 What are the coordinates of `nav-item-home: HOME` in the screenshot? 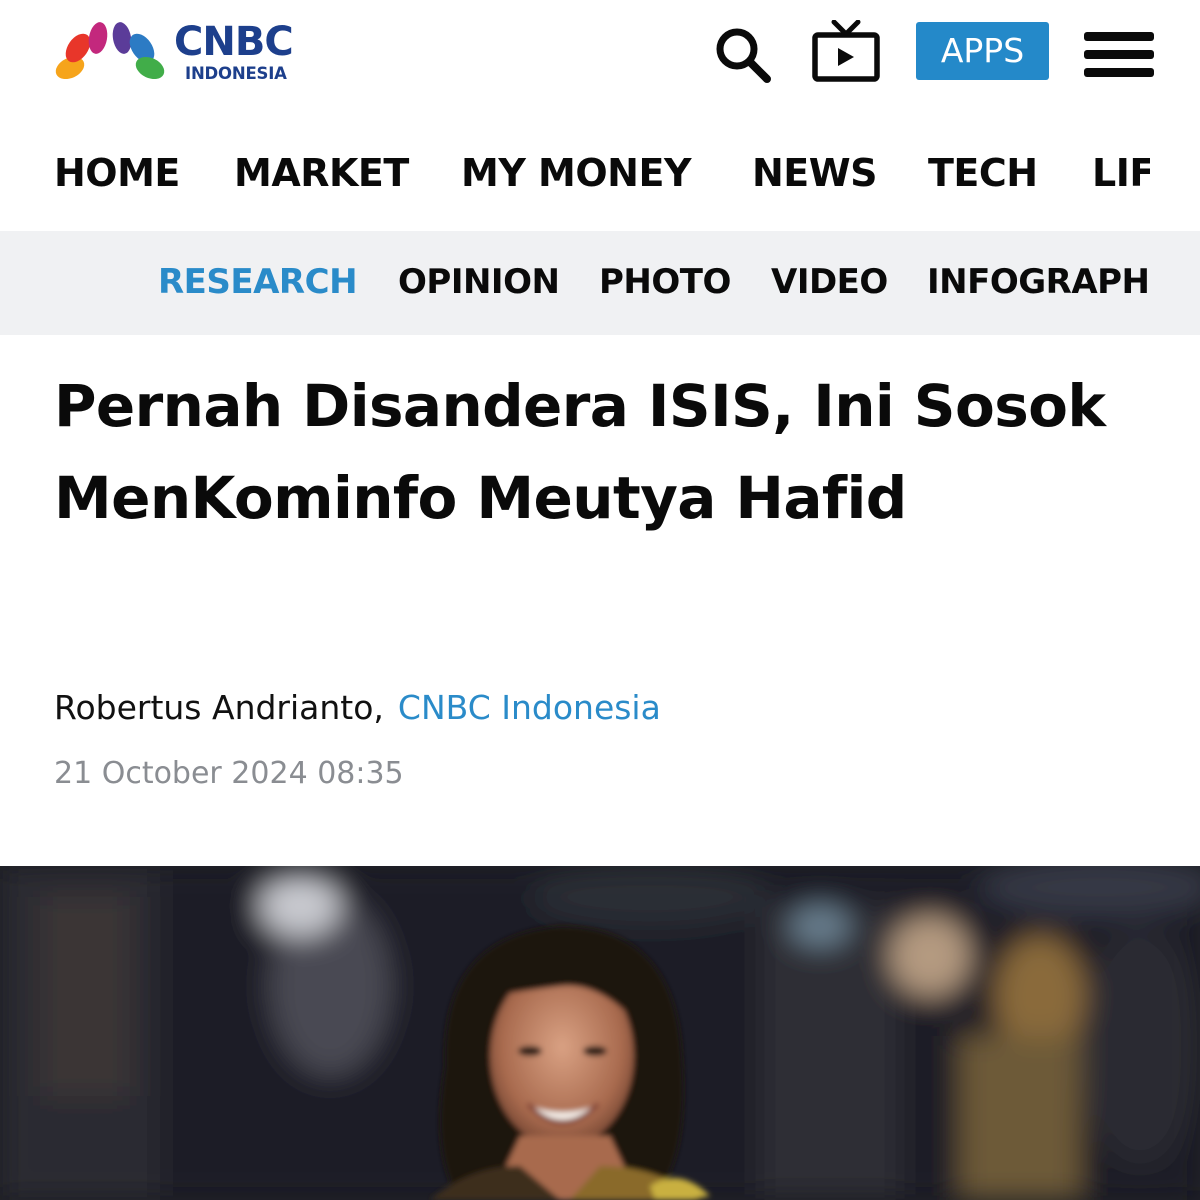 It's located at (117, 173).